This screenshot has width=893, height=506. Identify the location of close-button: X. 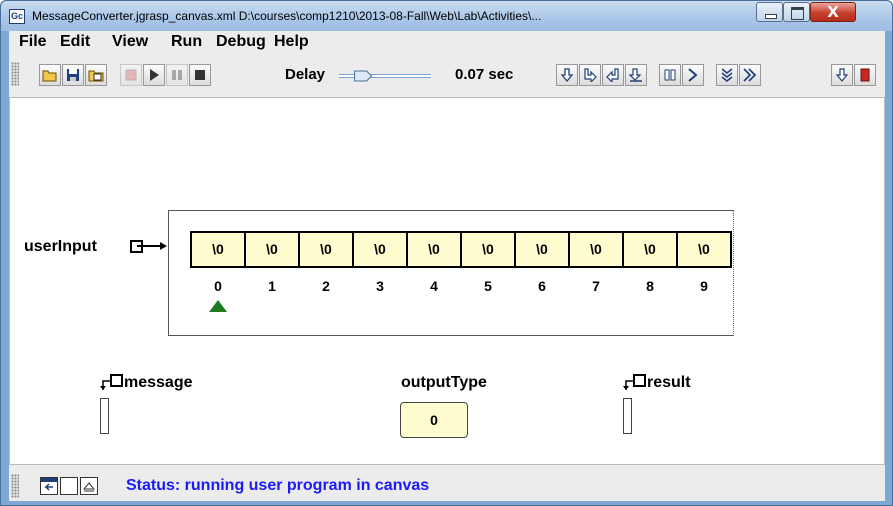
(833, 12).